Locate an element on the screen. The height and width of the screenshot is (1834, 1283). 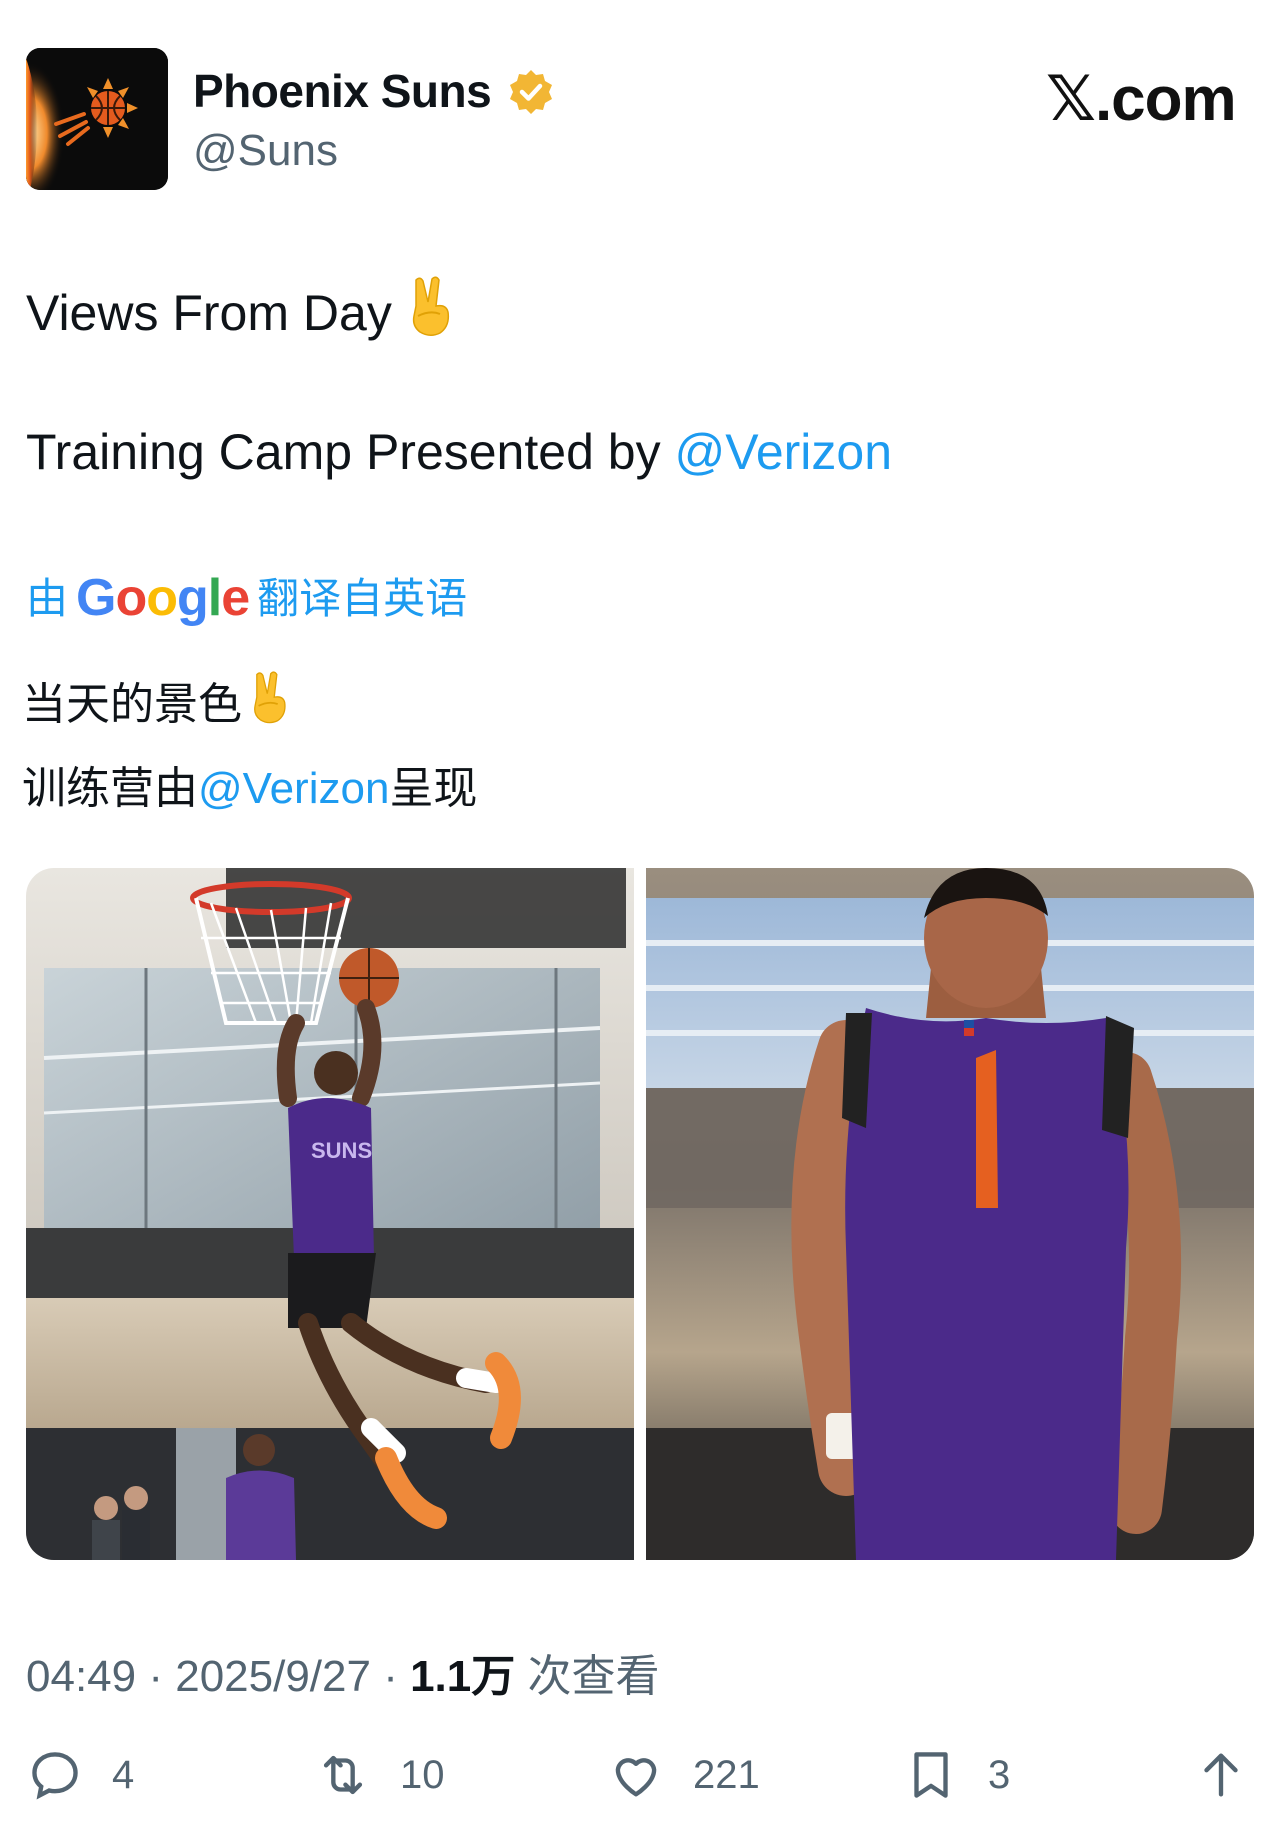
google-logo: Google is located at coordinates (163, 598).